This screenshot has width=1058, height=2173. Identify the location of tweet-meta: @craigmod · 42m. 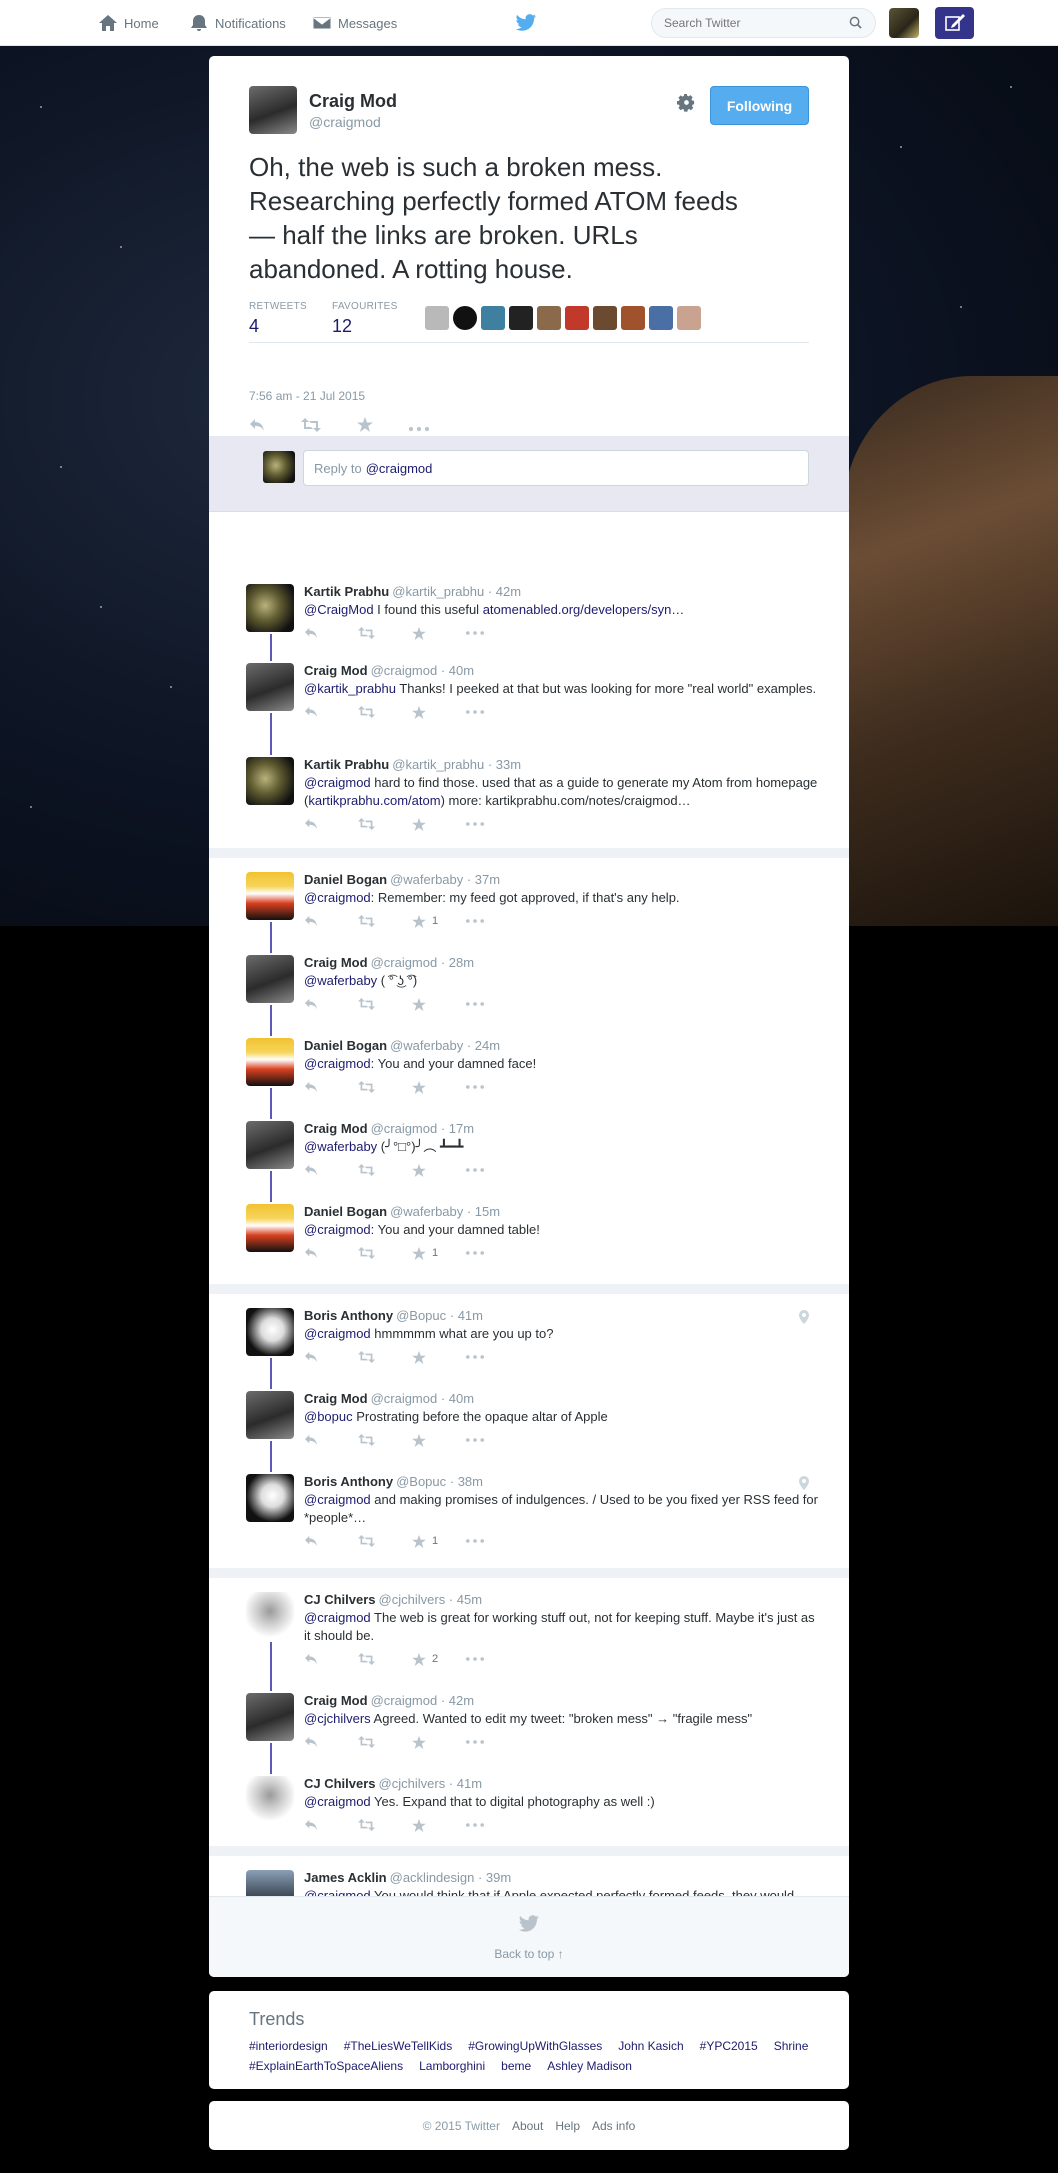
(423, 1700).